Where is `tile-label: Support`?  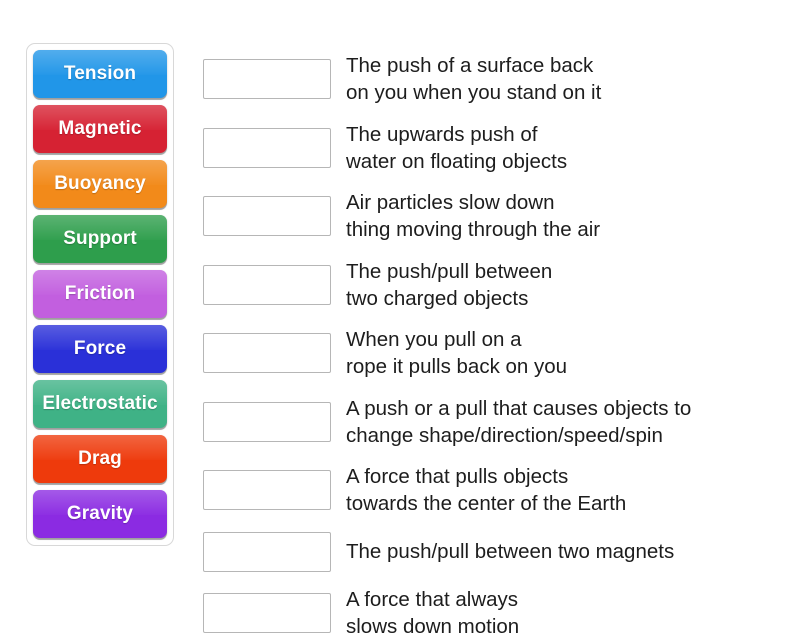
tile-label: Support is located at coordinates (100, 239).